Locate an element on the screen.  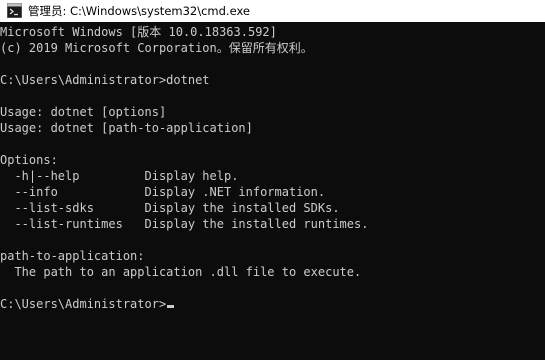
text-cursor is located at coordinates (171, 306).